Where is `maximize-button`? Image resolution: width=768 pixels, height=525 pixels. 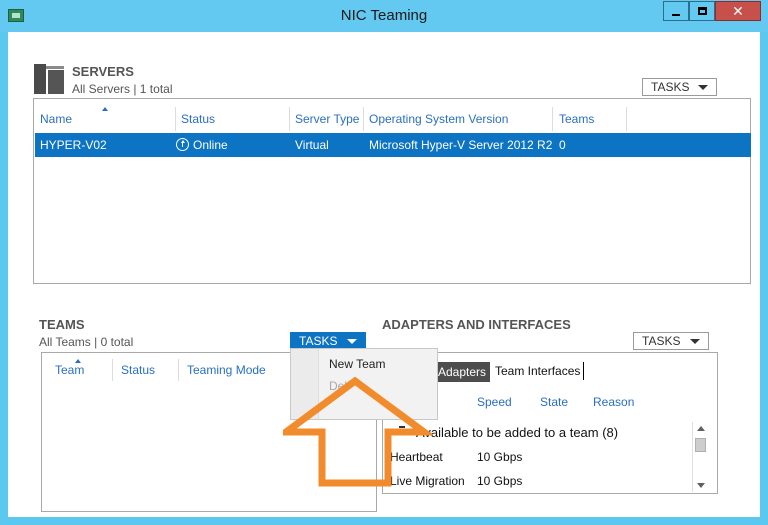 maximize-button is located at coordinates (702, 11).